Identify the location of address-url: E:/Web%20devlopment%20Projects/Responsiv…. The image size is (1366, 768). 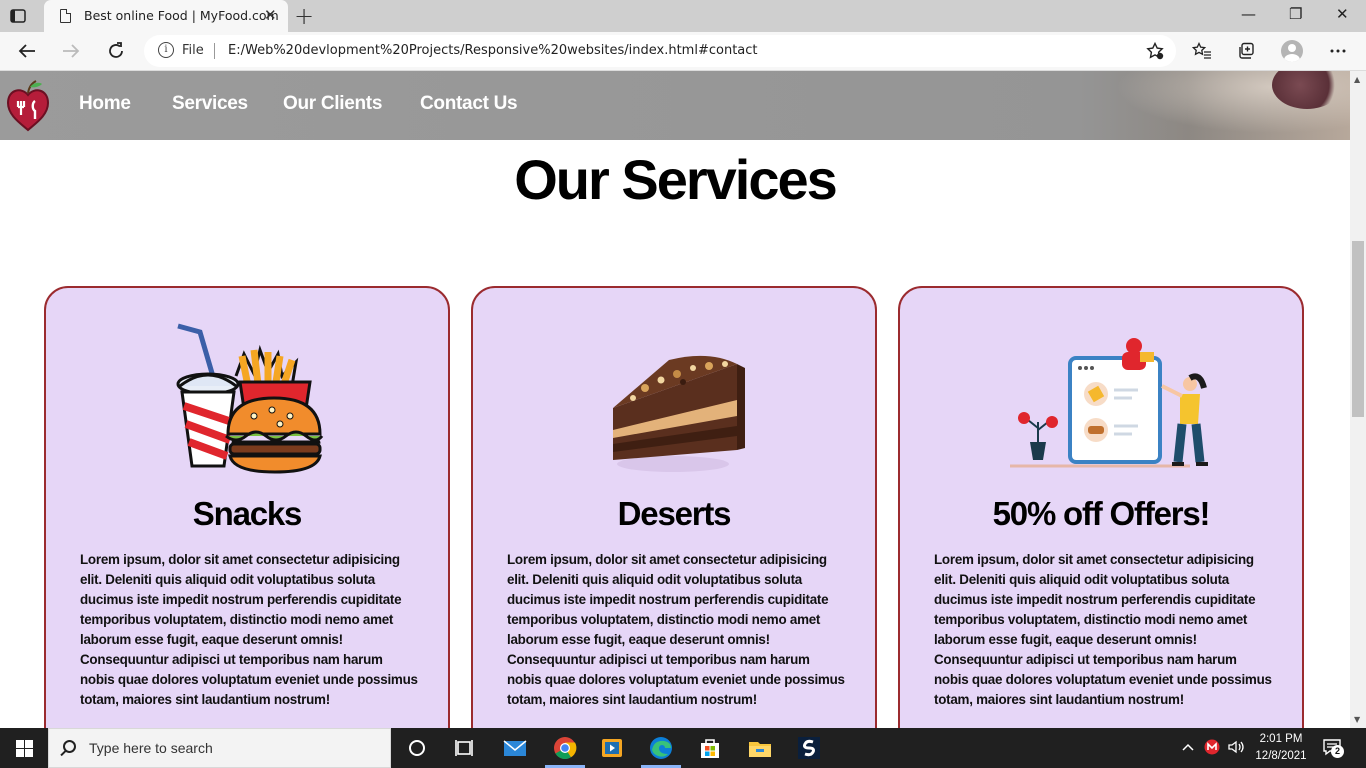
(493, 50).